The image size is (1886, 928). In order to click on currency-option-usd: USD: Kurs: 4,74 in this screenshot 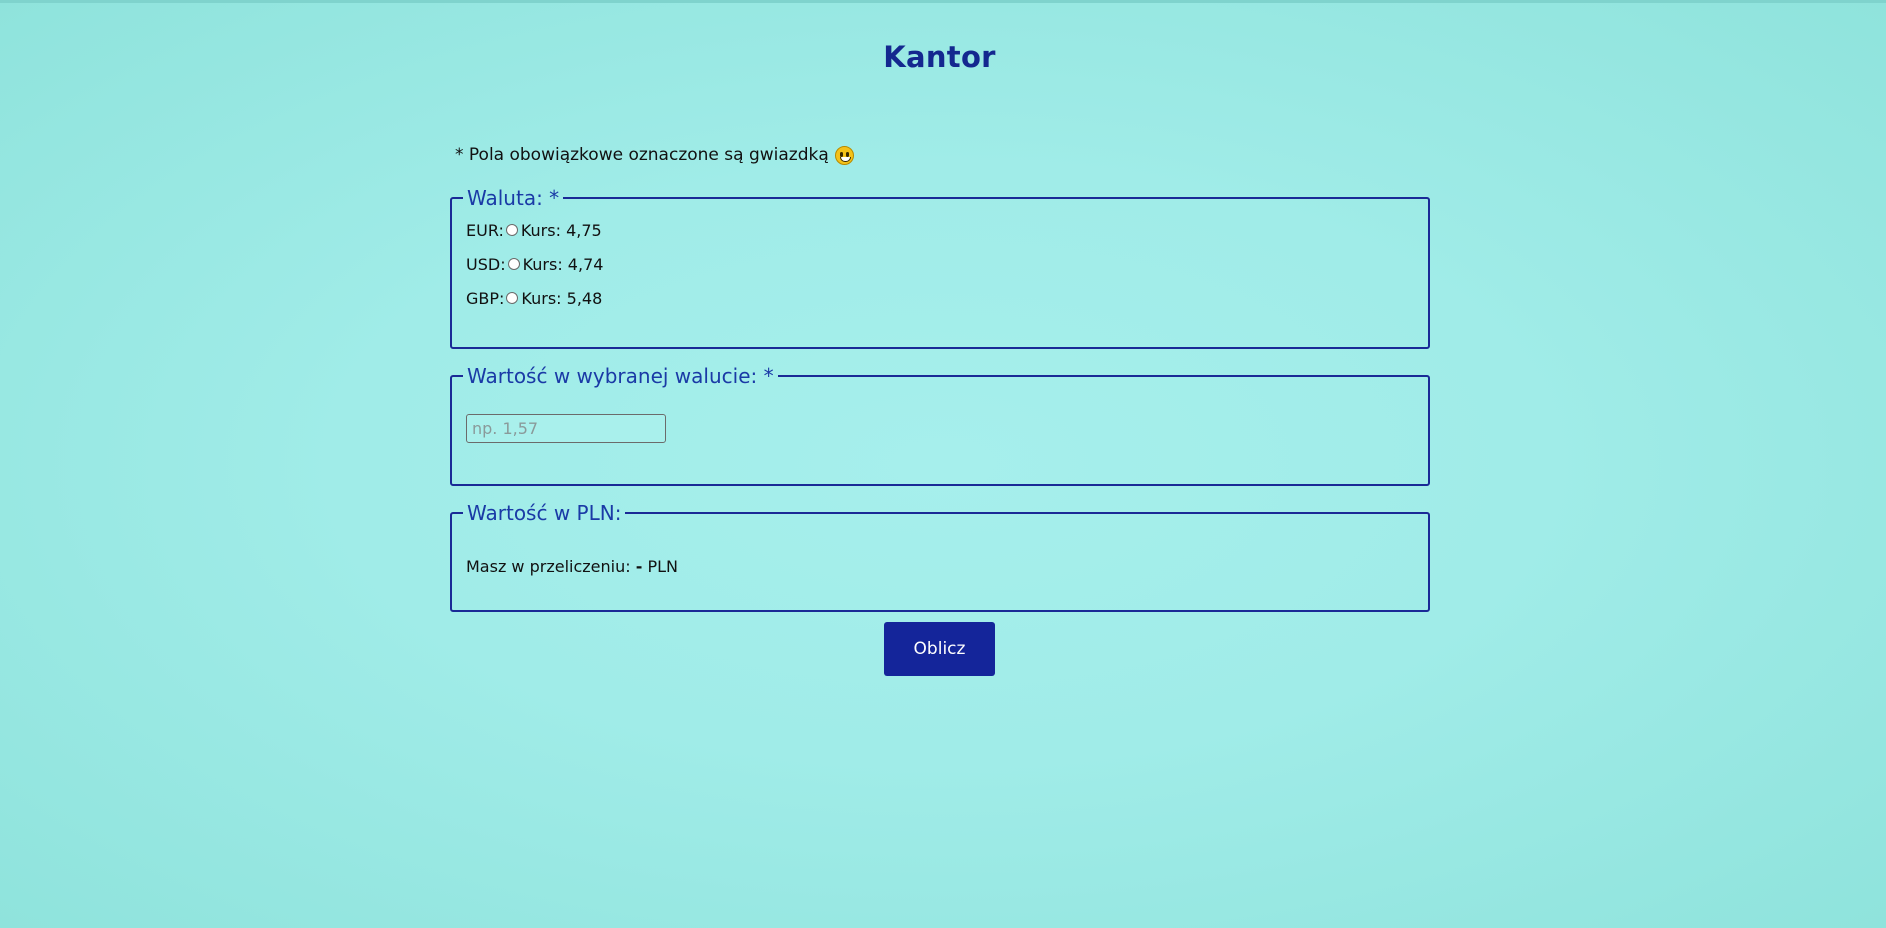, I will do `click(940, 264)`.